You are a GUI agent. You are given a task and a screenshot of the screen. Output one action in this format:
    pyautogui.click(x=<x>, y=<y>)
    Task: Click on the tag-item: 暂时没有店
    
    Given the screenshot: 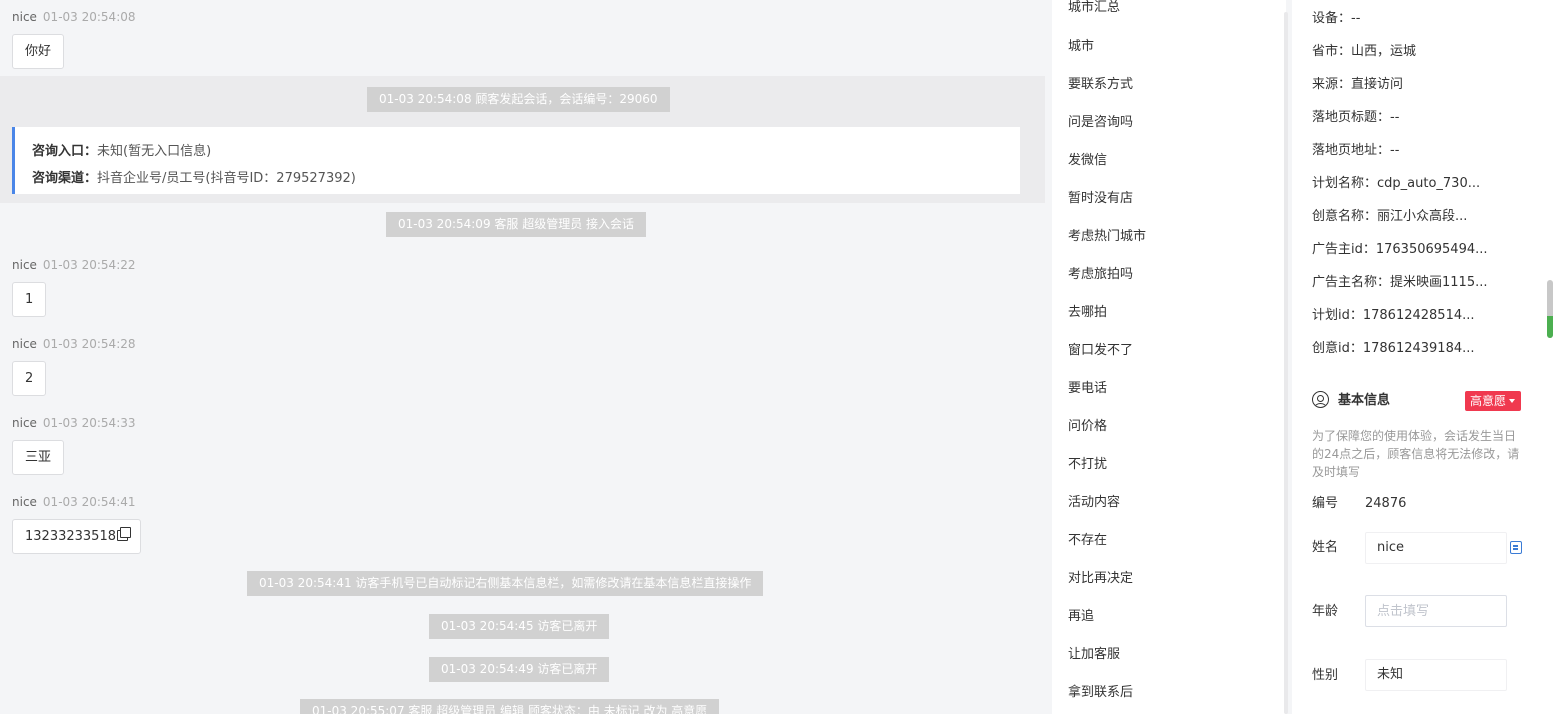 What is the action you would take?
    pyautogui.click(x=1100, y=199)
    